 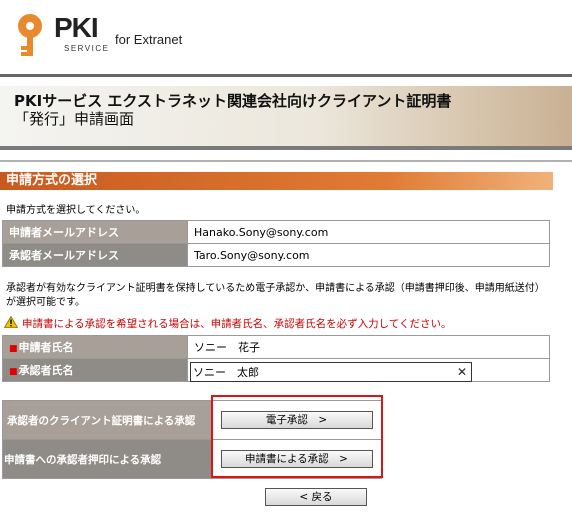 I want to click on logo-text: PKI, so click(x=76, y=27).